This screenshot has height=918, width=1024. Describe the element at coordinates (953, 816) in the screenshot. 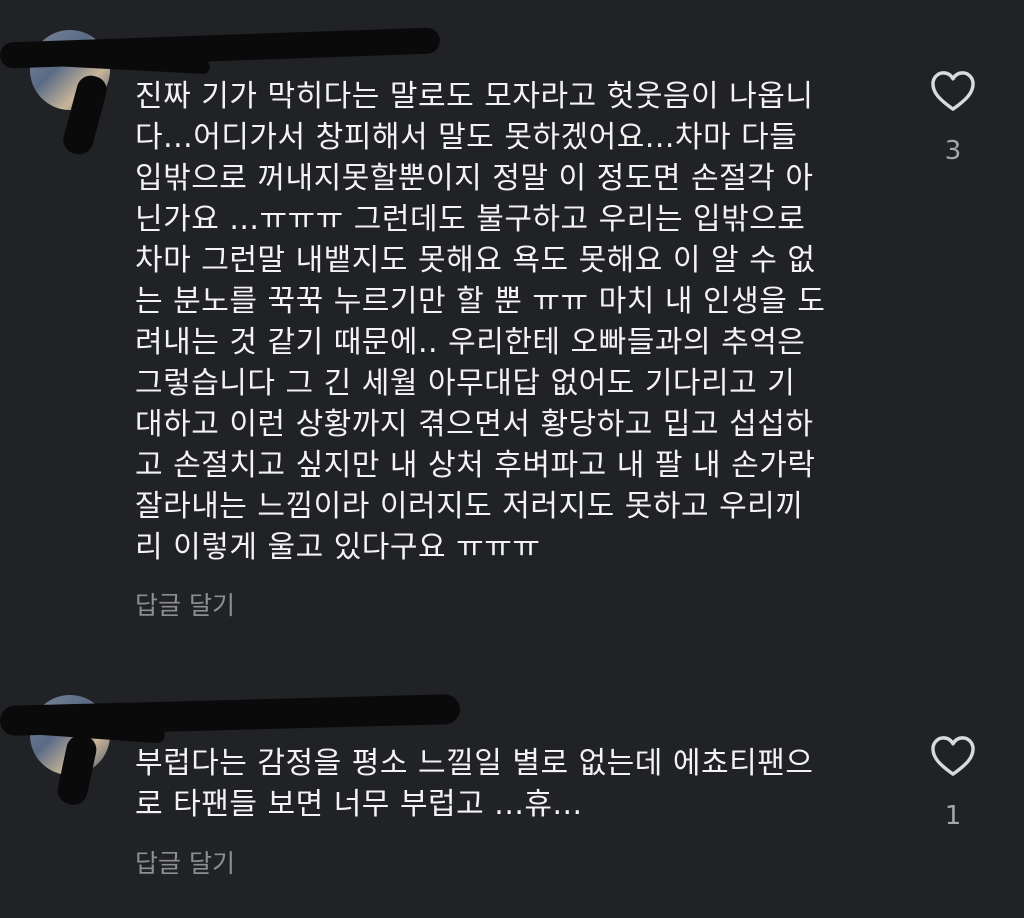

I see `like-count: 1` at that location.